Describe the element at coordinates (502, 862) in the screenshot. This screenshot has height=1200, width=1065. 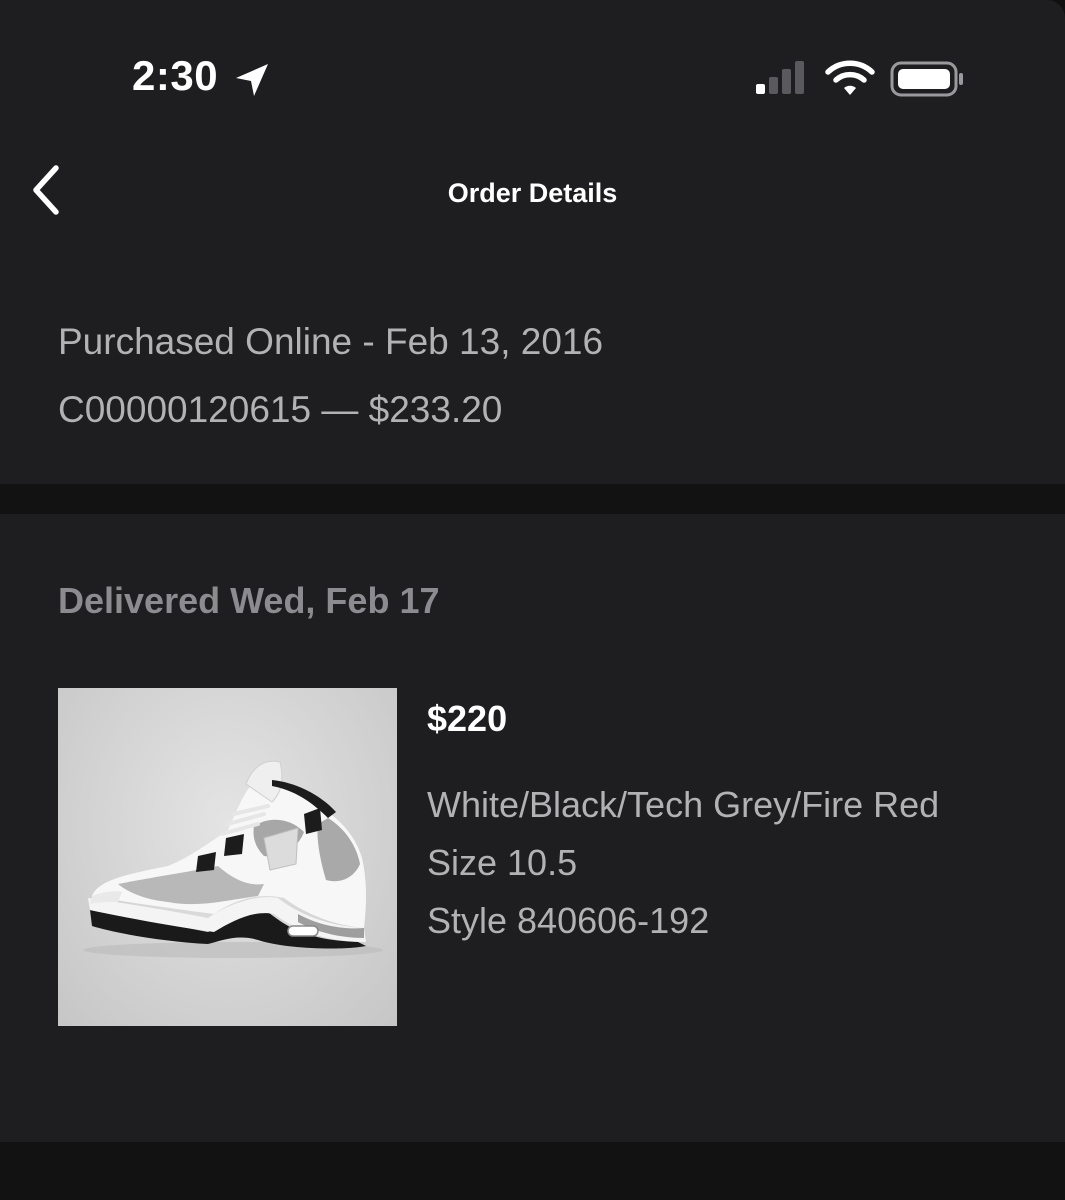
I see `product-size: Size 10.5` at that location.